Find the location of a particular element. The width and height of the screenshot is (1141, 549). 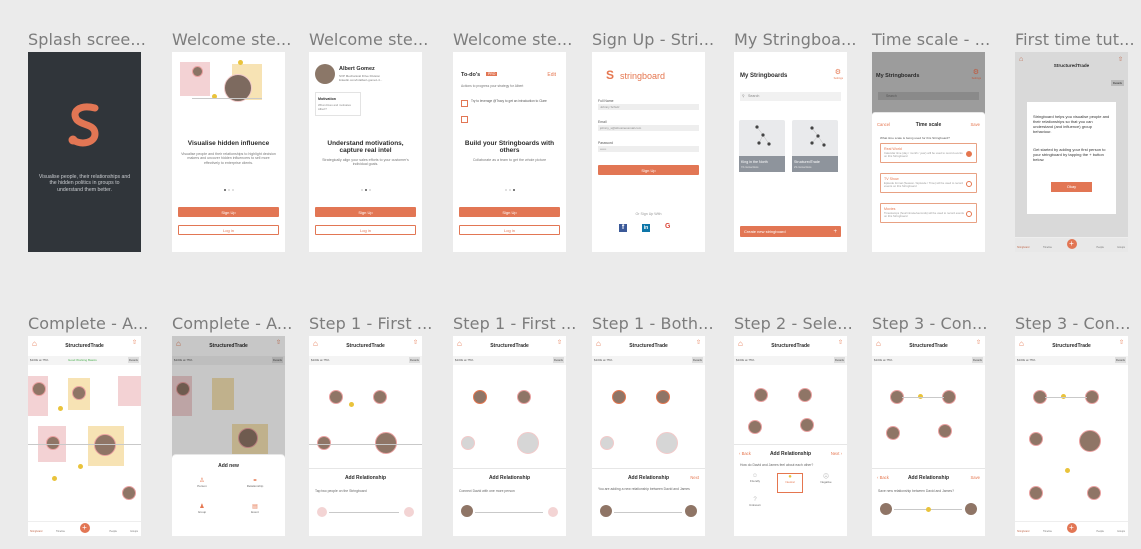

create-stringboard-button: Create new stringboard + is located at coordinates (790, 231).